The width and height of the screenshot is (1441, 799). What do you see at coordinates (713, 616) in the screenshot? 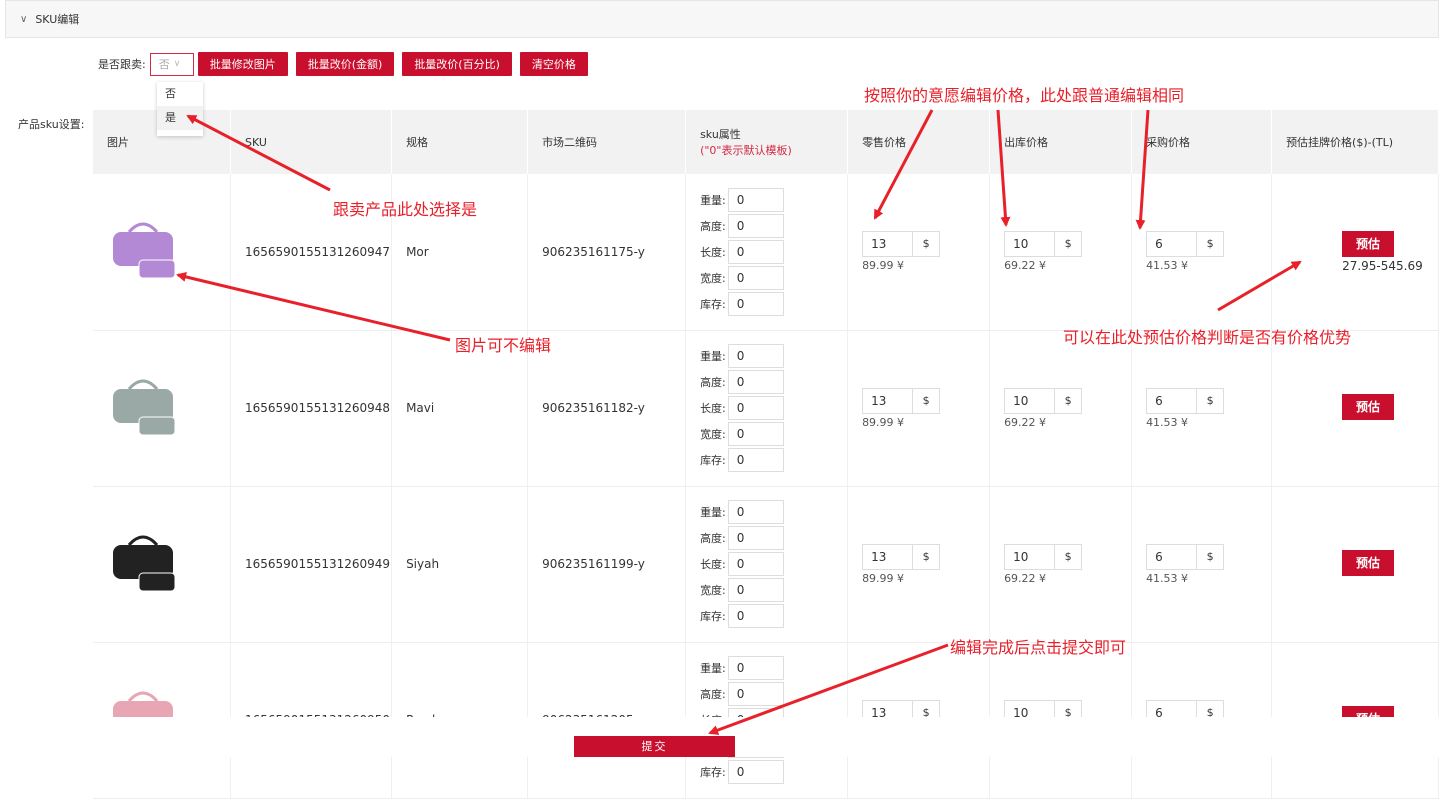
I see `attr-label: 库存:` at bounding box center [713, 616].